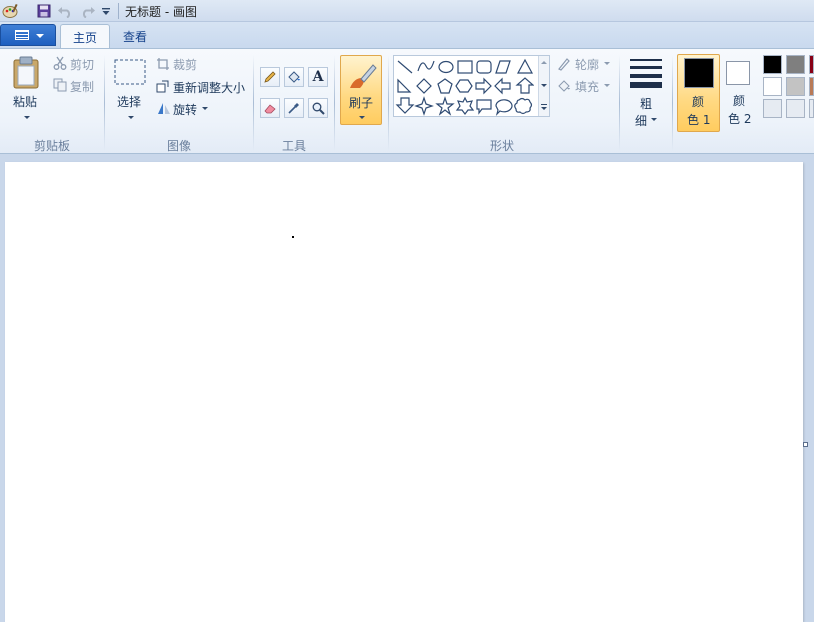 This screenshot has height=622, width=814. I want to click on fill-button: 填充, so click(587, 86).